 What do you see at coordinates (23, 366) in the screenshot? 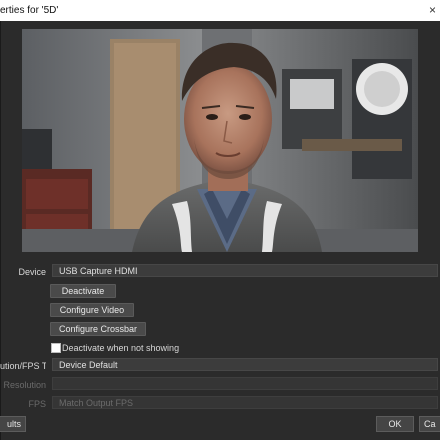
I see `resolution-fps-type-label: ution/FPS Type` at bounding box center [23, 366].